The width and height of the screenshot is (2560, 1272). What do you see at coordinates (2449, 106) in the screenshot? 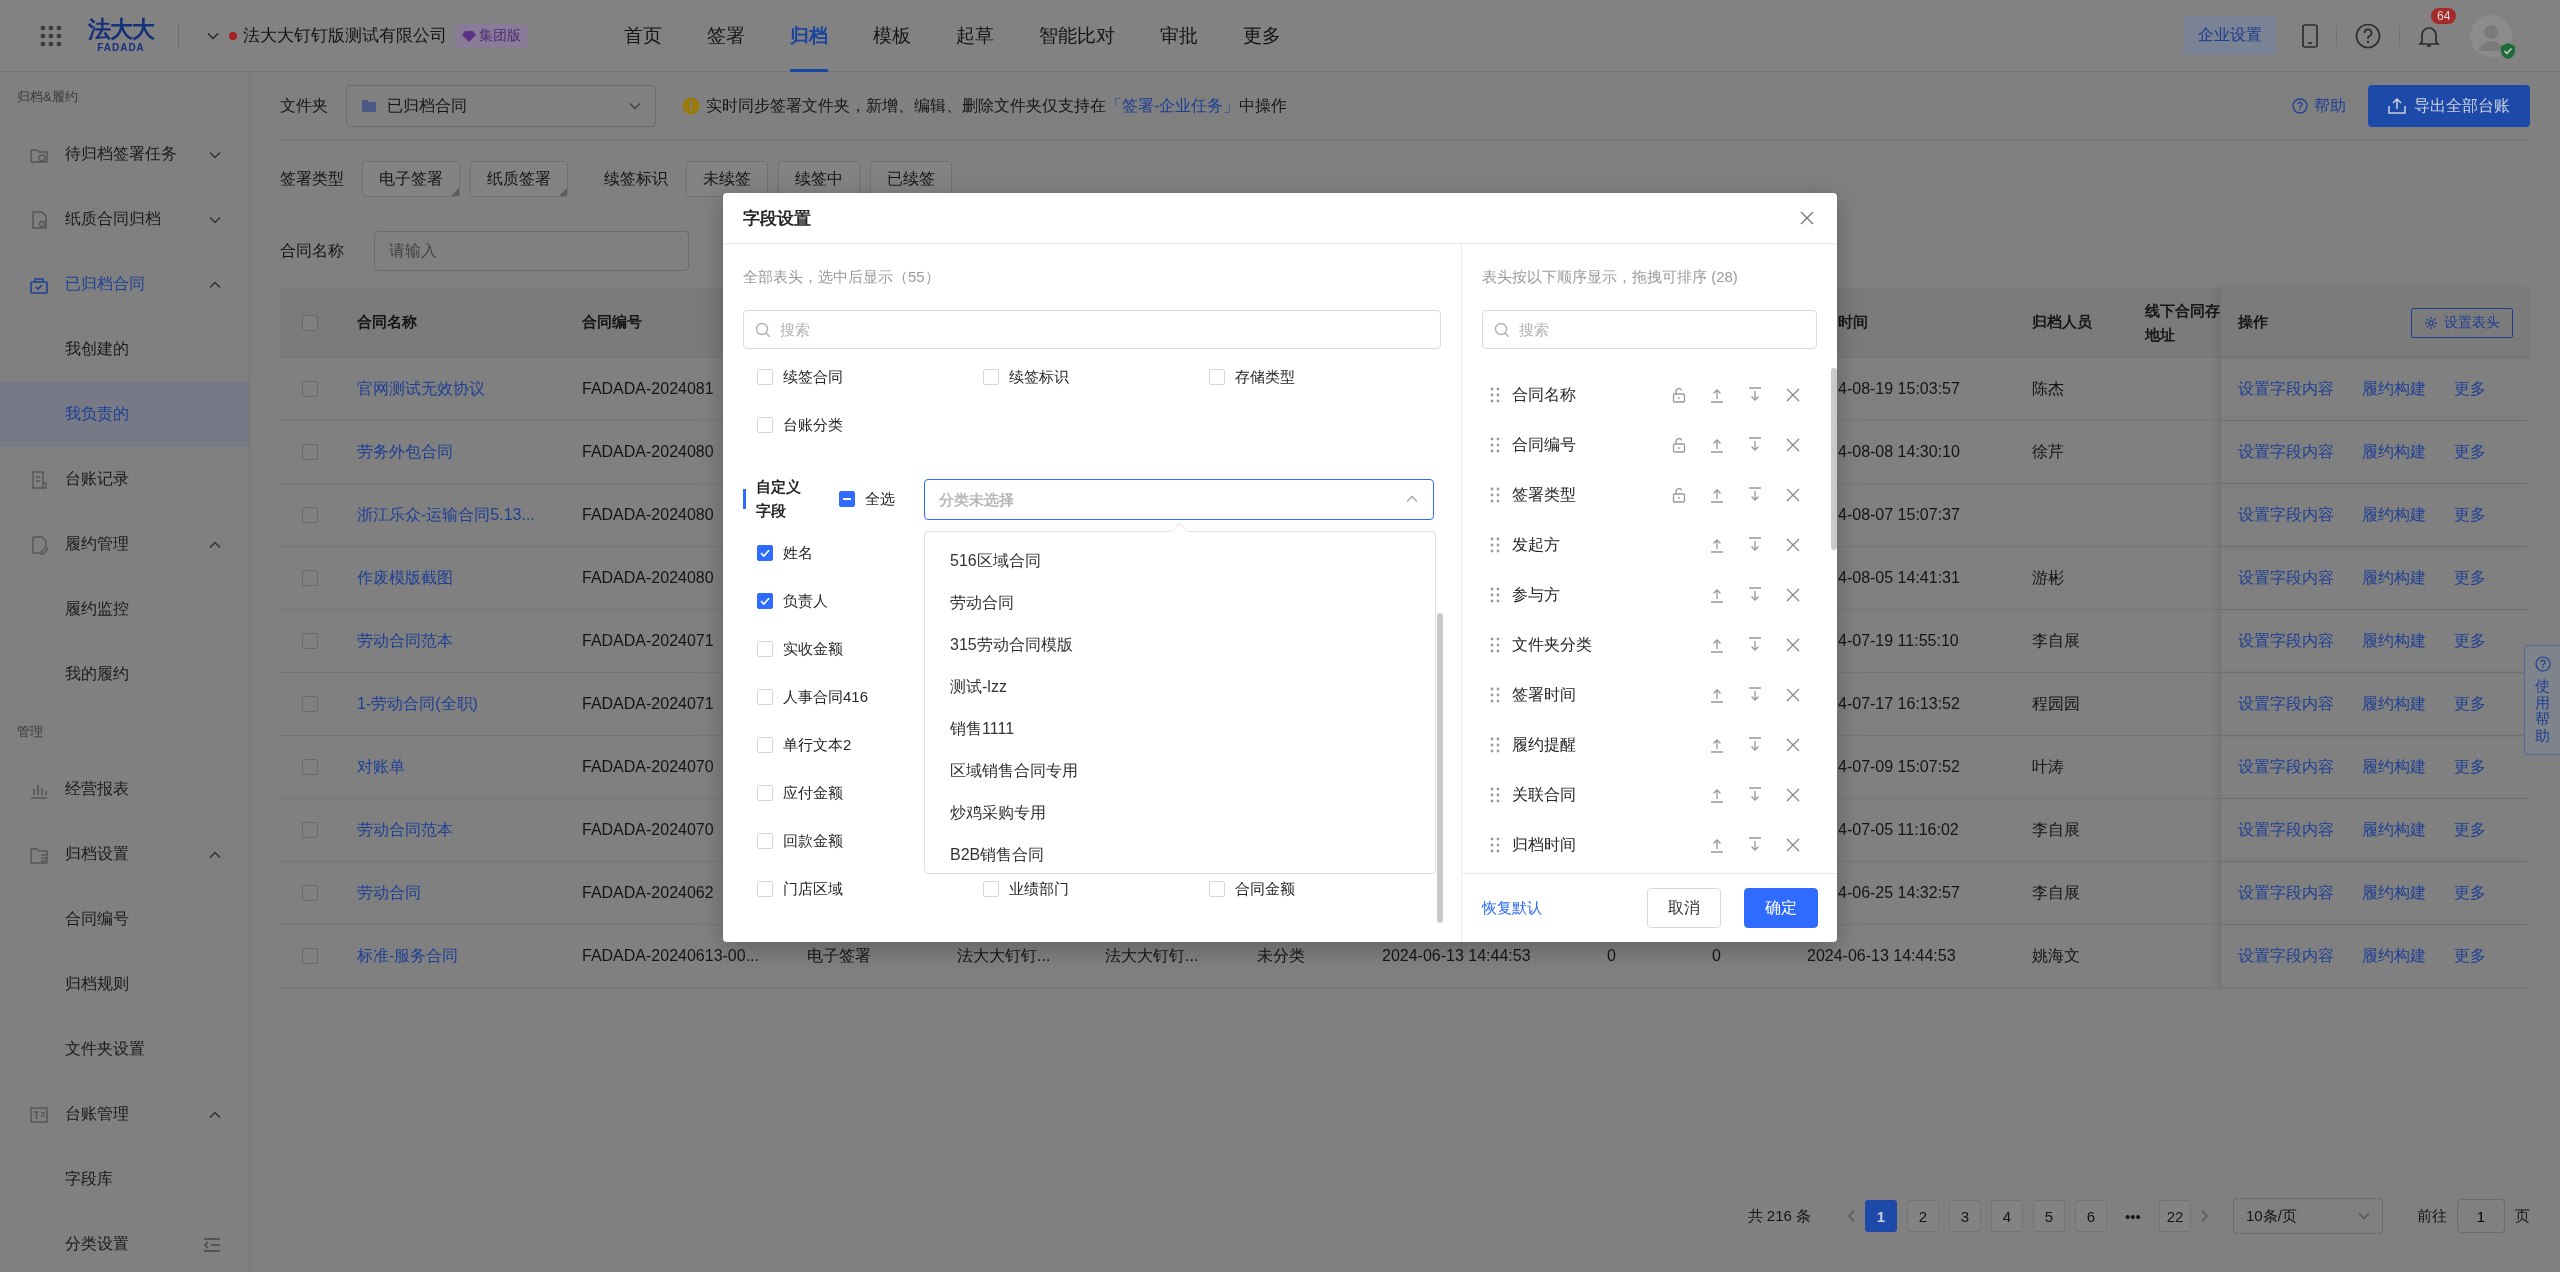
I see `export-button: 导出全部台账` at bounding box center [2449, 106].